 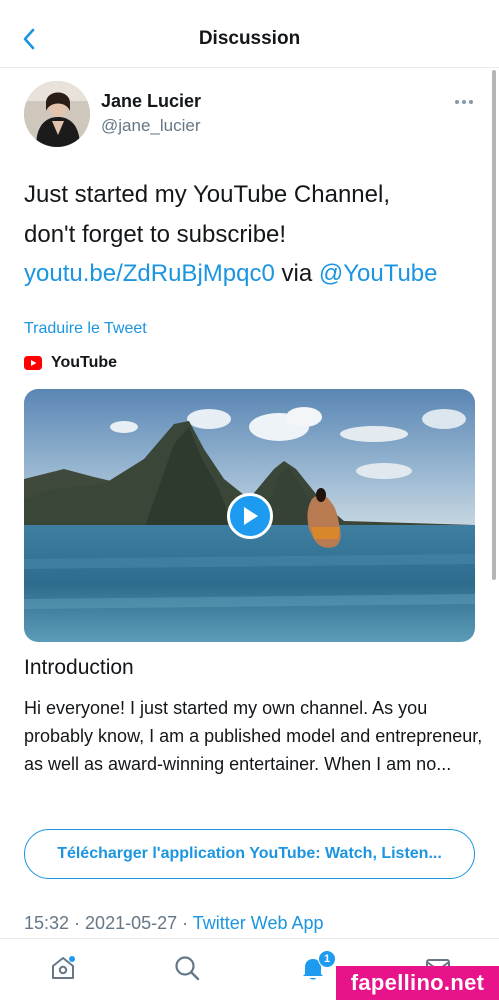 I want to click on card-source-name: YouTube, so click(x=84, y=362).